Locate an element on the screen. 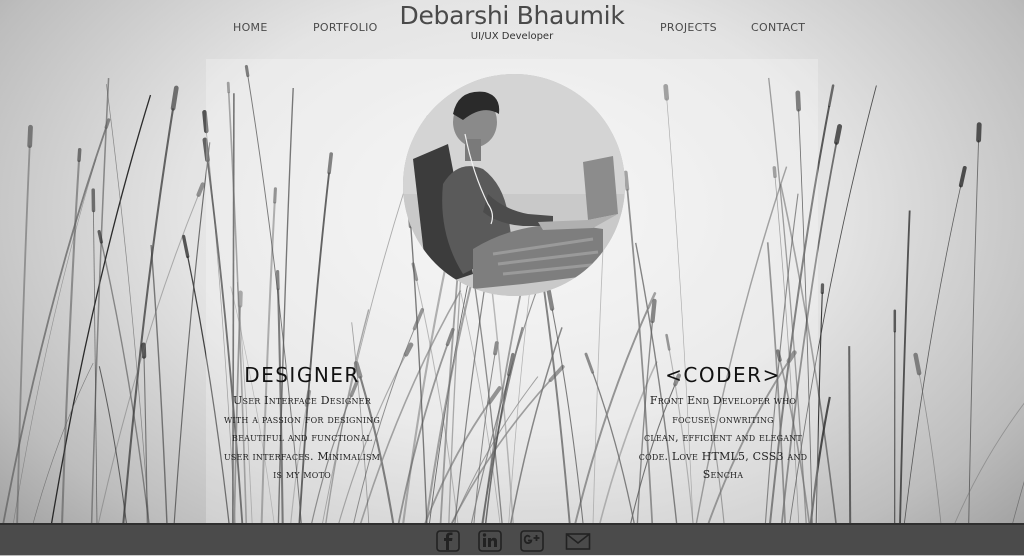  designer-line: with a passion for designing is located at coordinates (302, 420).